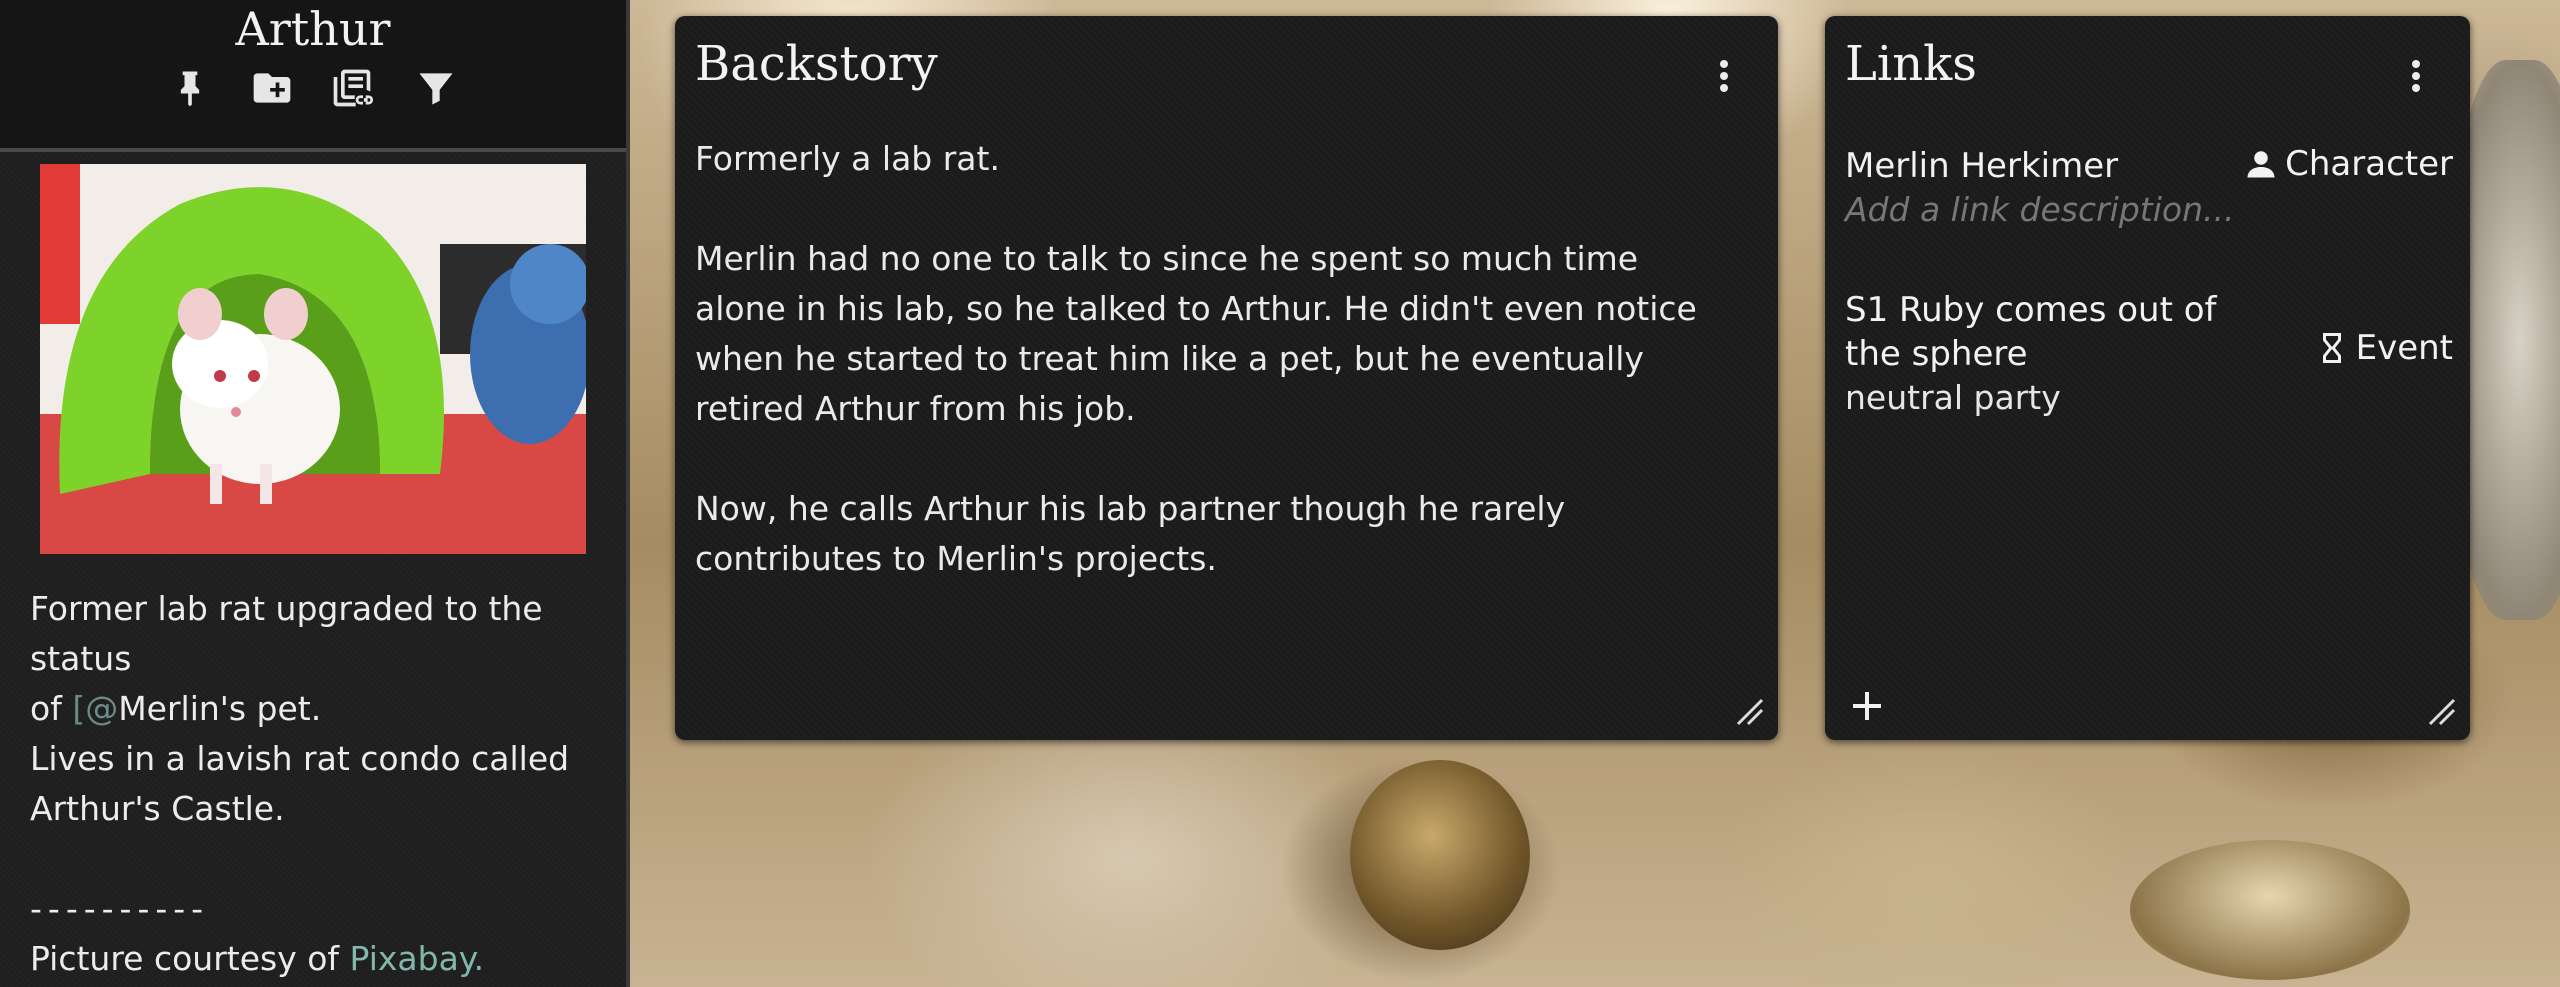 This screenshot has width=2560, height=987. I want to click on mention-bracket: [, so click(79, 708).